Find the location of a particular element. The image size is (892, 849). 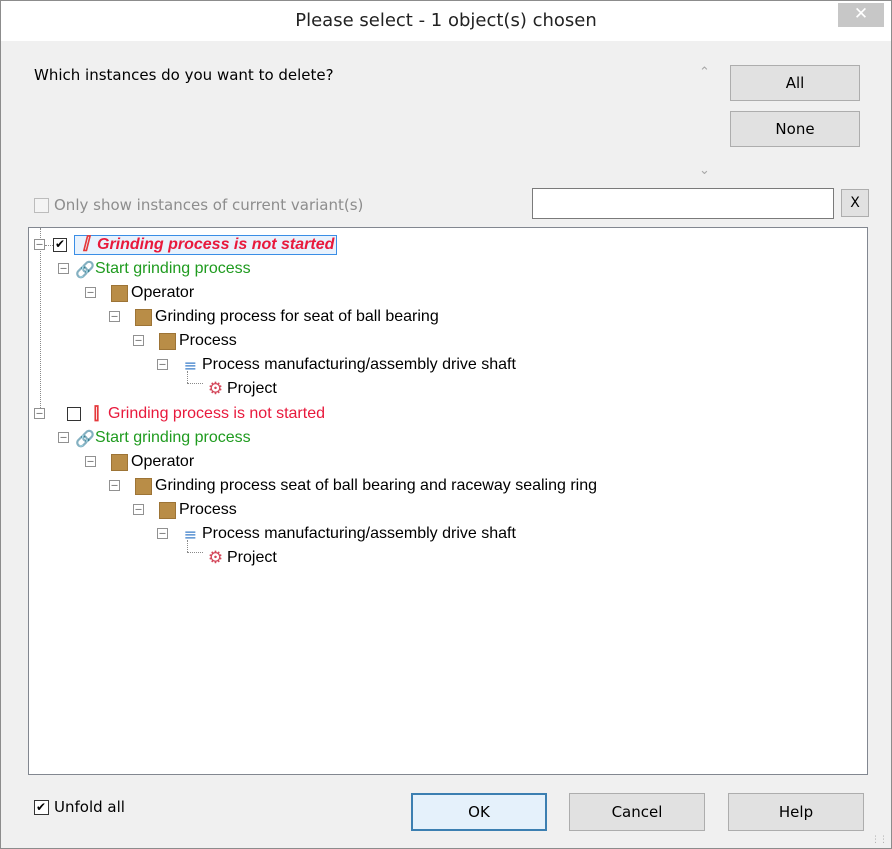

scroll-up-icon: ⌃ is located at coordinates (704, 72).